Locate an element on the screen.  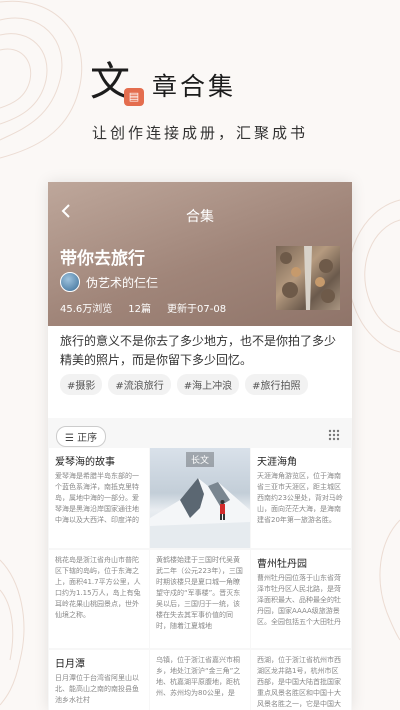
article-count: 12篇 is located at coordinates (139, 309).